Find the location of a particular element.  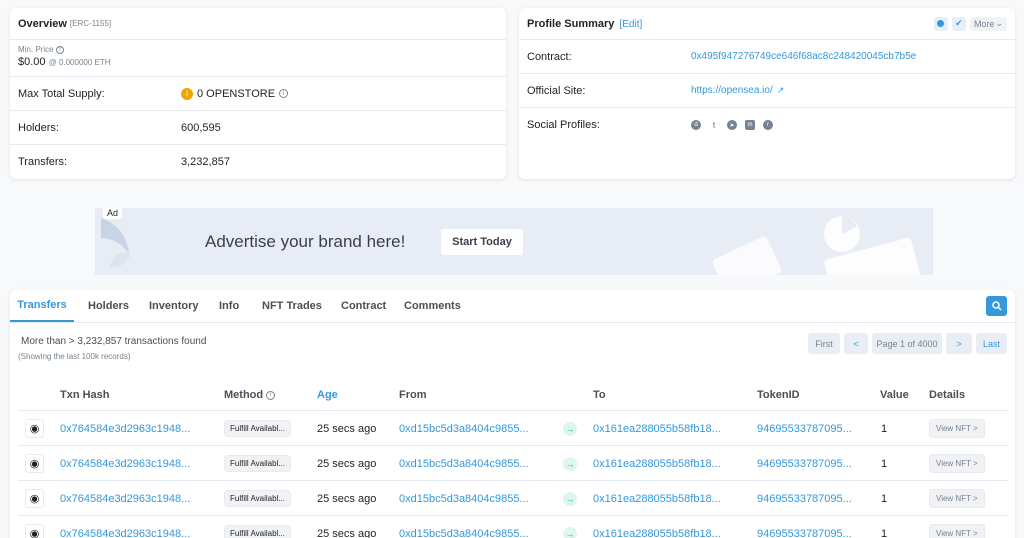

tab-holders: Holders is located at coordinates (108, 306).